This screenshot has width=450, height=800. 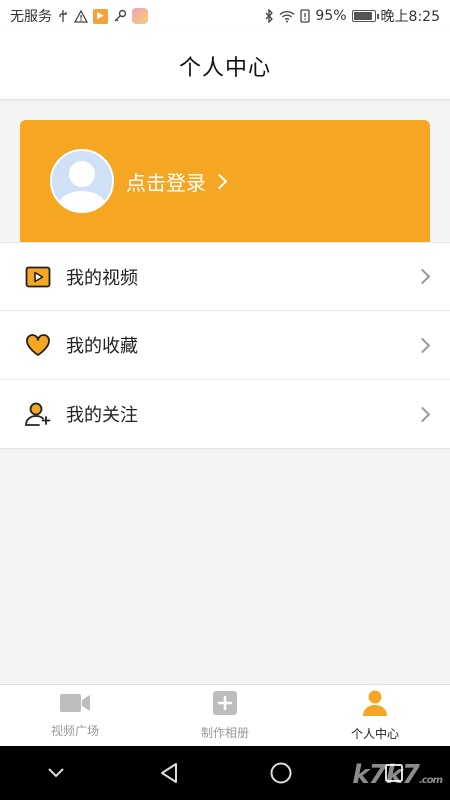 I want to click on tab-personal-center: 个人中心, so click(x=375, y=715).